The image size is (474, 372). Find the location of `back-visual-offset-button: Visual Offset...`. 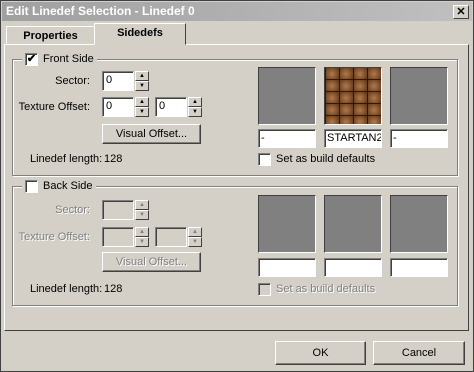

back-visual-offset-button: Visual Offset... is located at coordinates (151, 262).